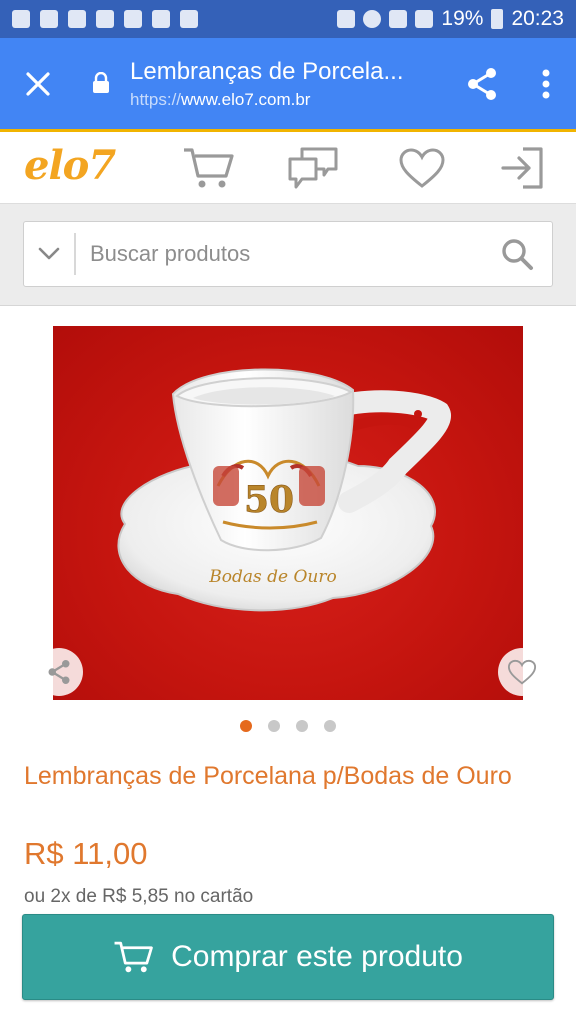 The image size is (576, 1024). What do you see at coordinates (372, 19) in the screenshot?
I see `alarm-icon` at bounding box center [372, 19].